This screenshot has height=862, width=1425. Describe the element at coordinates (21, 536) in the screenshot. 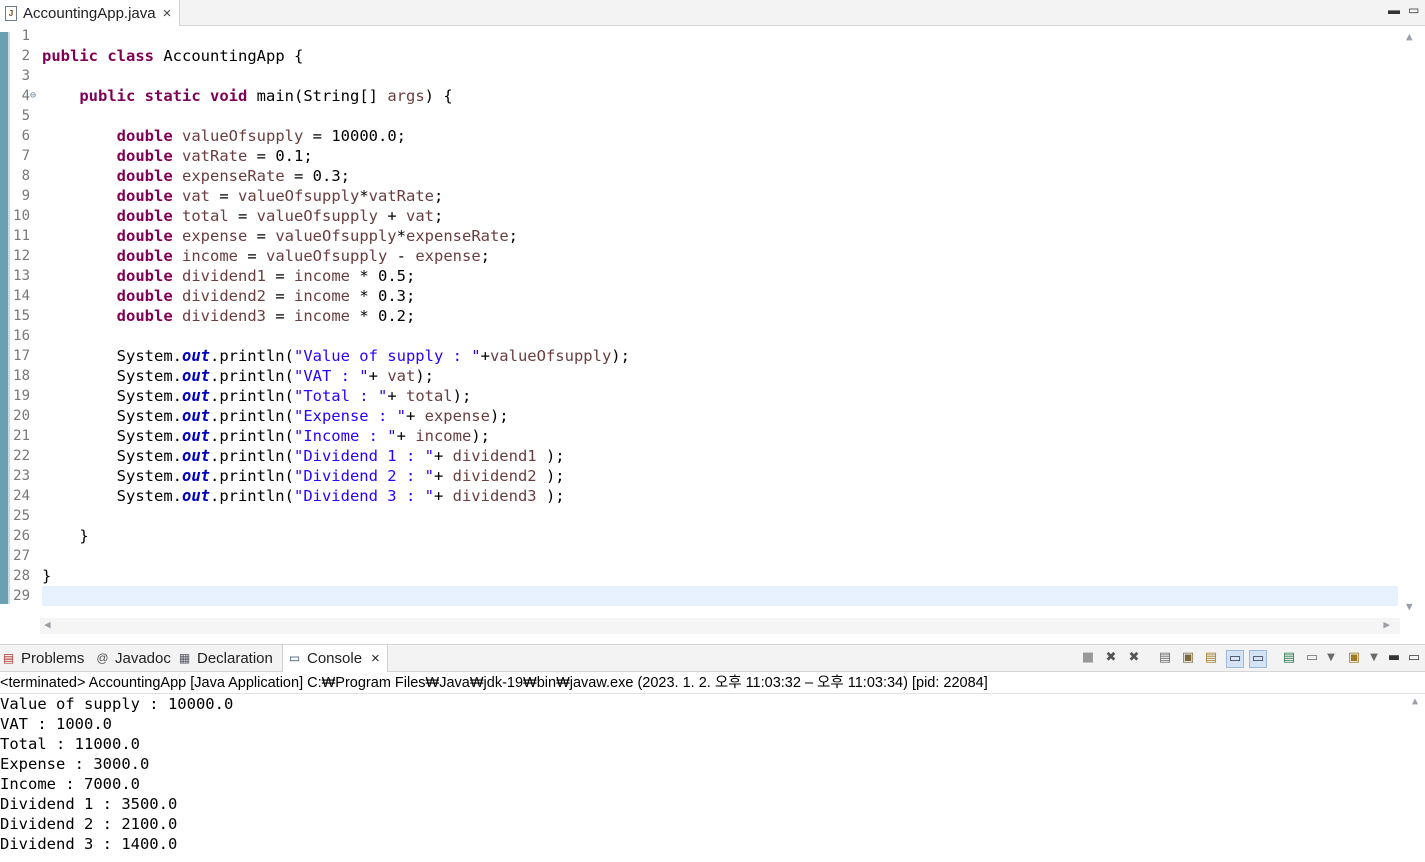

I see `line-number: 26` at that location.